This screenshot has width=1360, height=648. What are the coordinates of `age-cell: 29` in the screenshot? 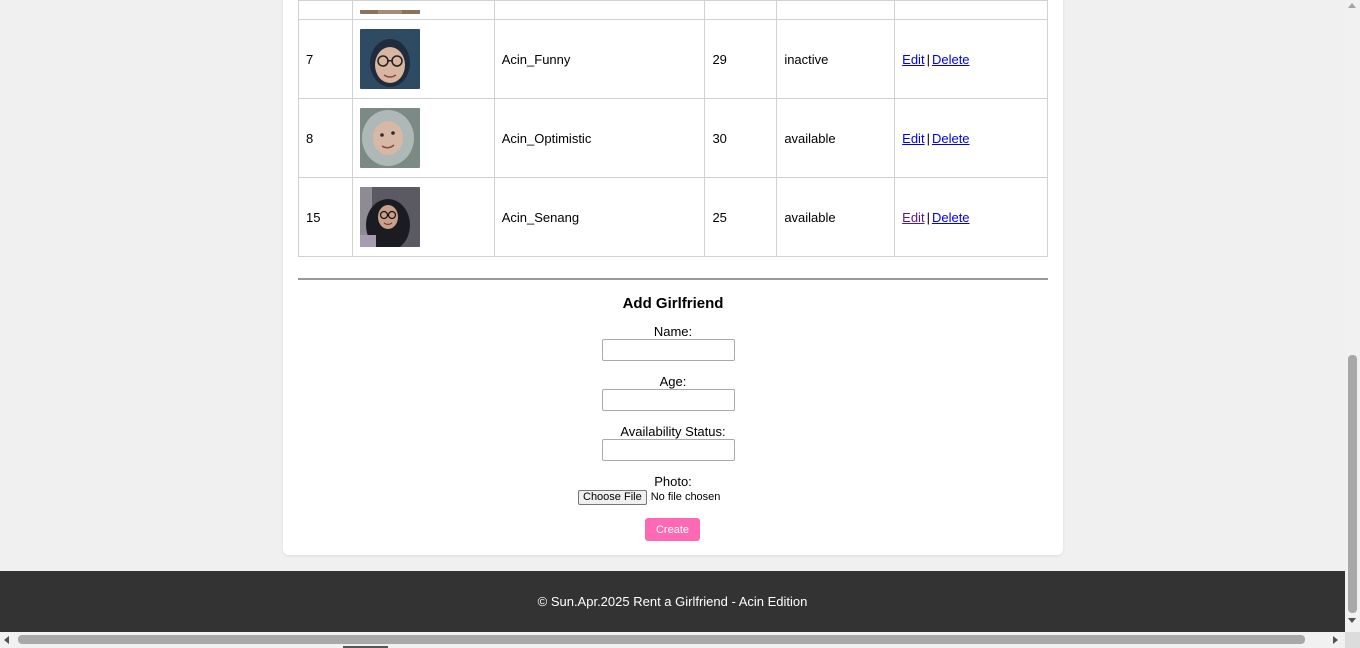 It's located at (741, 59).